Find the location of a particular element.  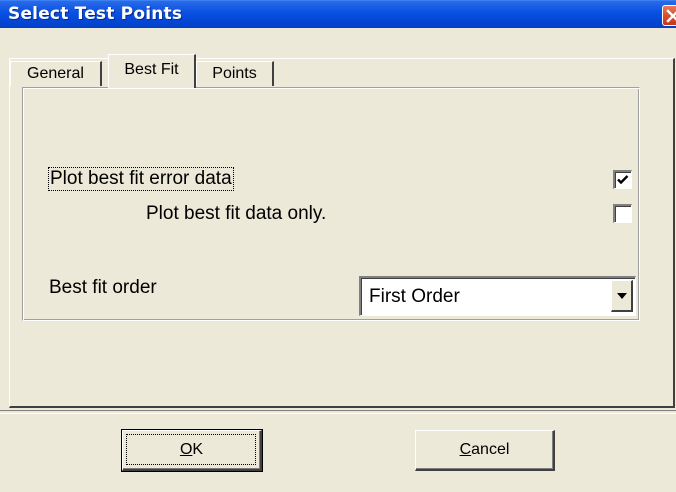

close-button is located at coordinates (669, 15).